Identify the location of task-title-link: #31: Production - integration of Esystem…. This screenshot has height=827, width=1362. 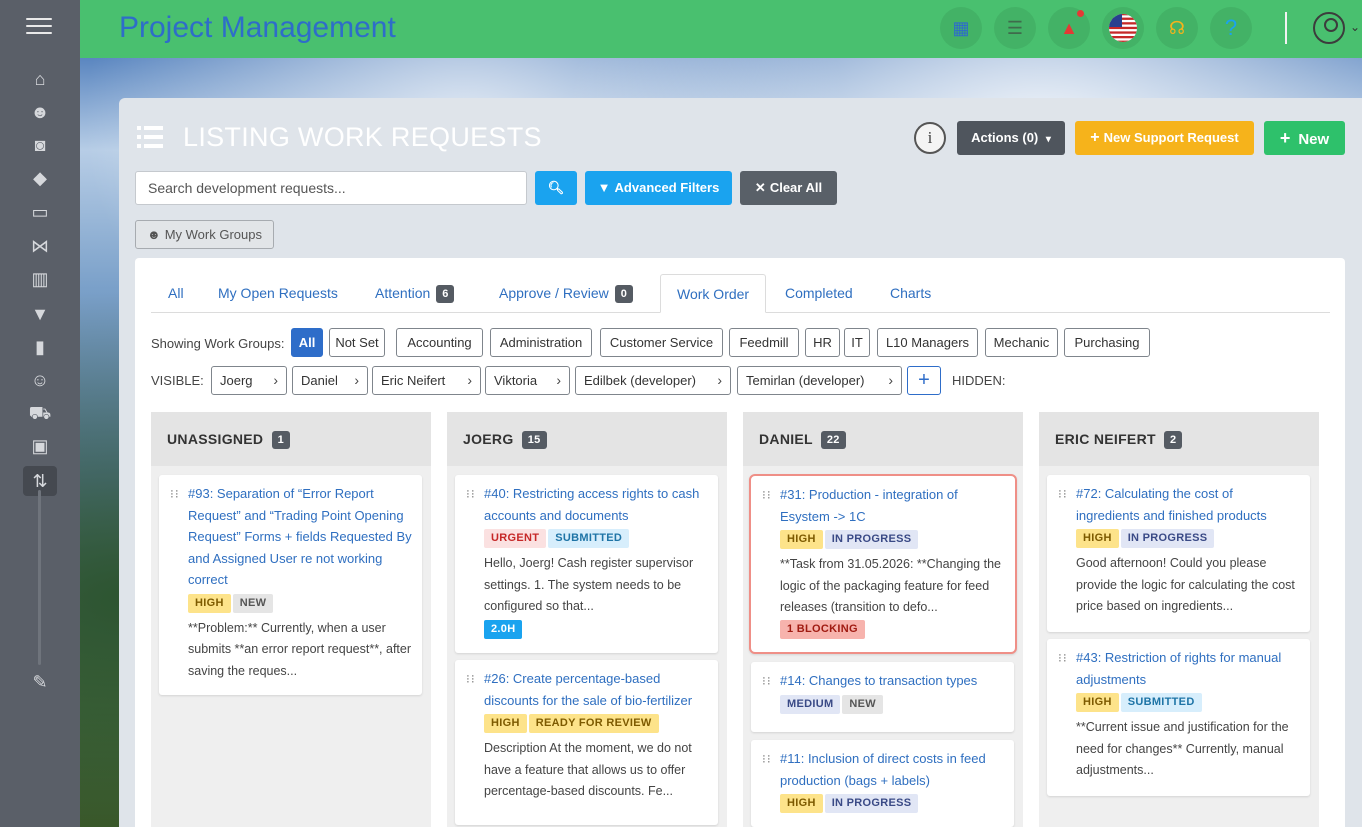
(892, 505).